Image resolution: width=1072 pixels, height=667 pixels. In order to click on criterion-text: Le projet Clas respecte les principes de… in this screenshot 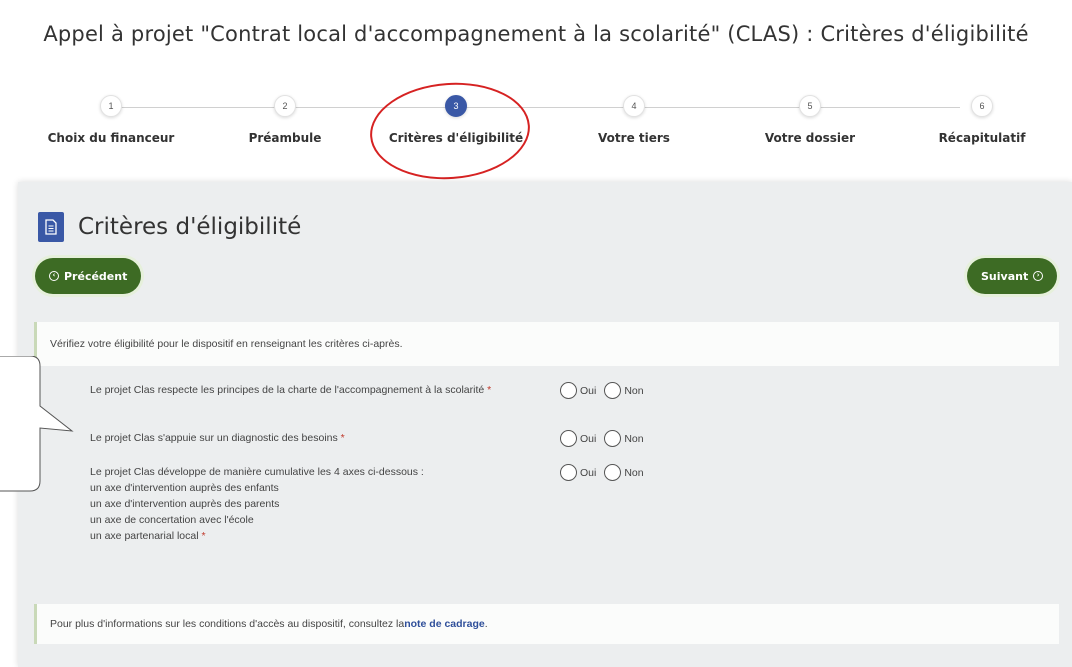, I will do `click(310, 390)`.